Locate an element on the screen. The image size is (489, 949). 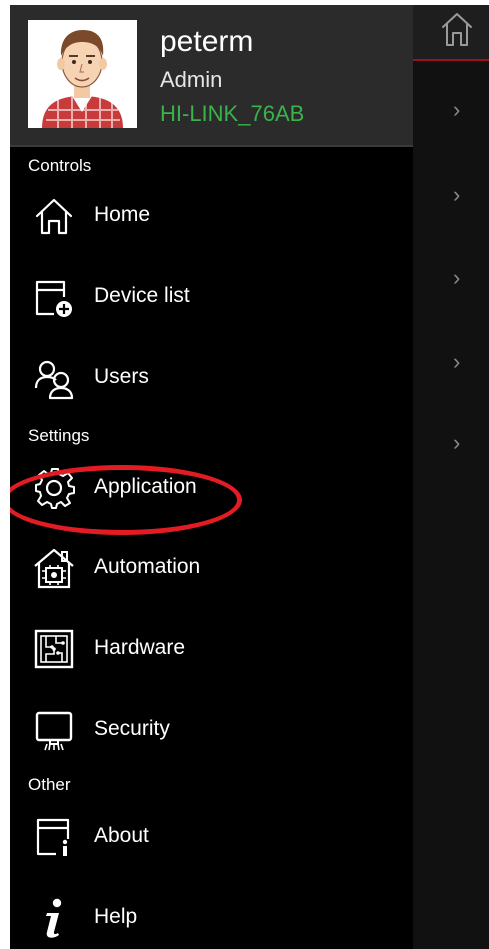
menu-item-help: Help is located at coordinates (211, 918).